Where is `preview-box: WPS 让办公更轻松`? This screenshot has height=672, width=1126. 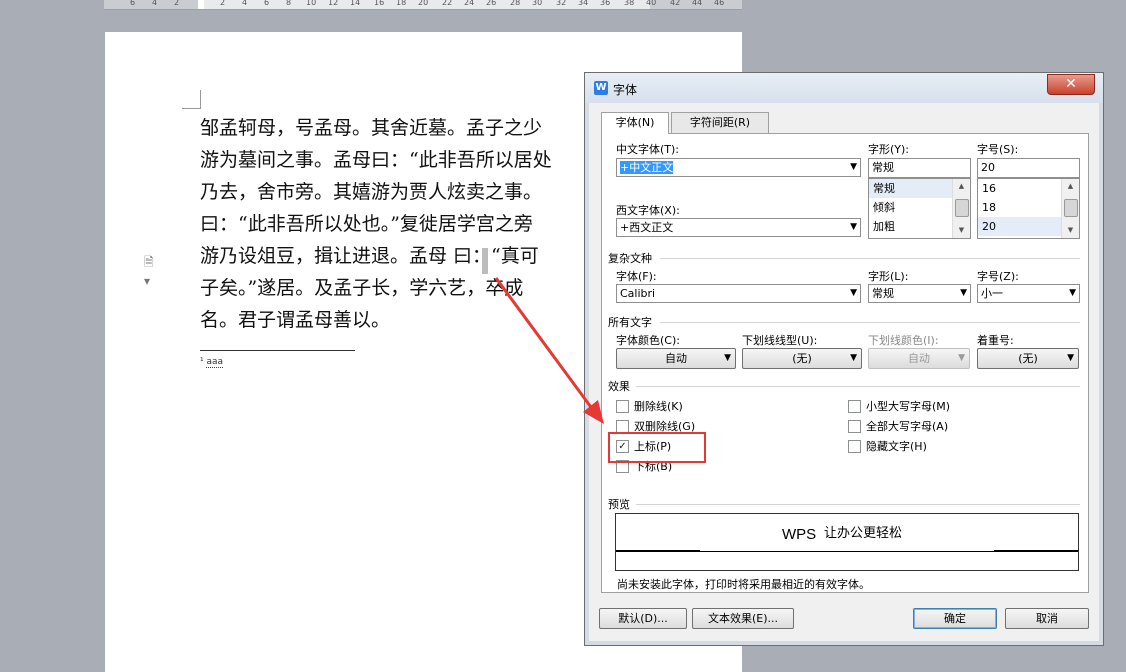
preview-box: WPS 让办公更轻松 is located at coordinates (847, 542).